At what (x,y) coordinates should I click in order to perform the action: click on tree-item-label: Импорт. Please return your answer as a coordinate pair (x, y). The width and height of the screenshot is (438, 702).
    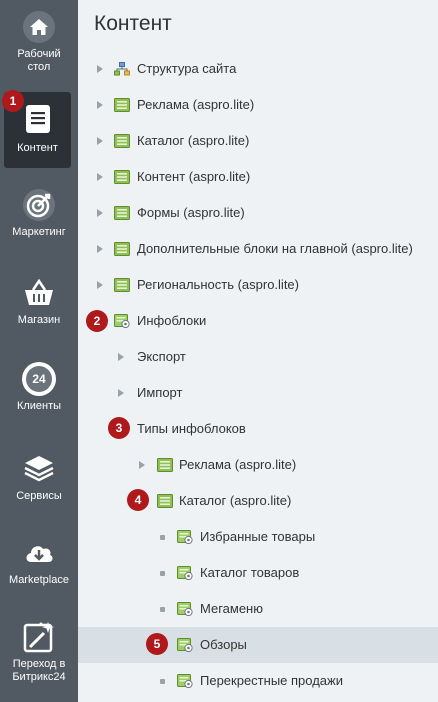
    Looking at the image, I should click on (160, 392).